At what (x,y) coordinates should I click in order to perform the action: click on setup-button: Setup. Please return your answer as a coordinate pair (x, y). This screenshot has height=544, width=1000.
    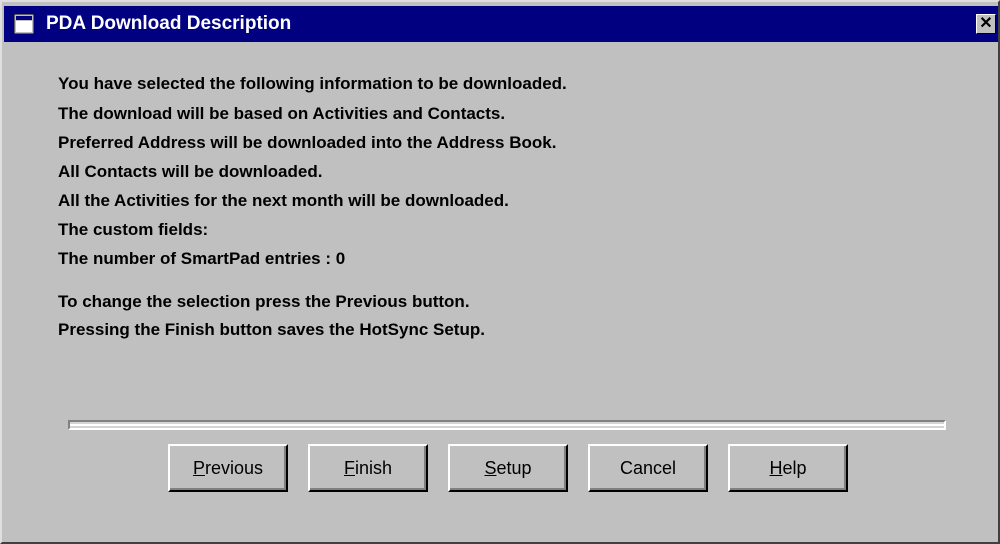
    Looking at the image, I should click on (508, 468).